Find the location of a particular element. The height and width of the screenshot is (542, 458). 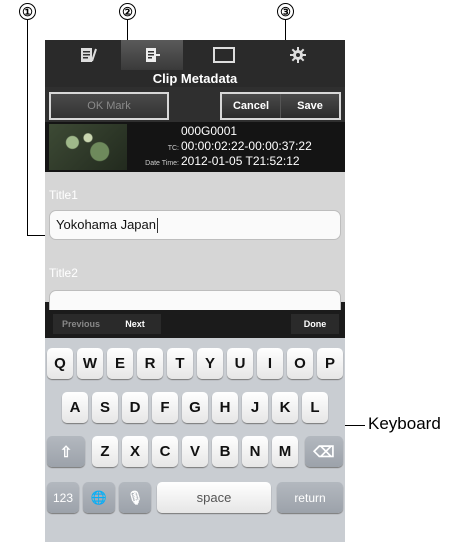

cancel-save-group: Cancel Save is located at coordinates (280, 106).